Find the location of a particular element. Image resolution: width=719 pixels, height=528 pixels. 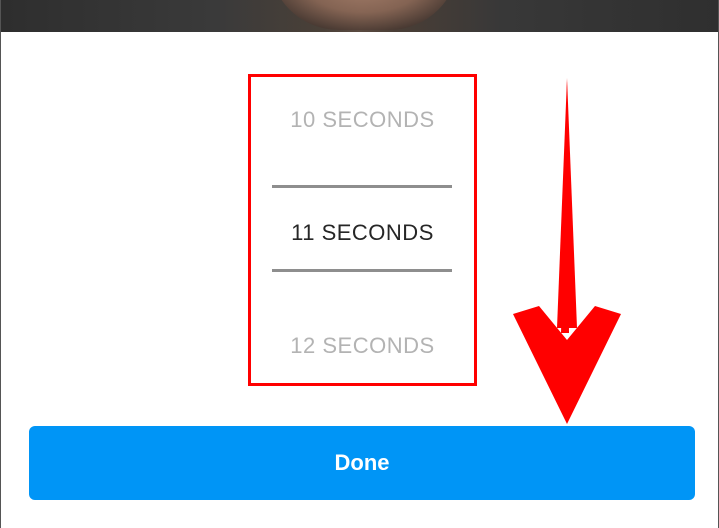

selection-divider-bottom is located at coordinates (362, 270).